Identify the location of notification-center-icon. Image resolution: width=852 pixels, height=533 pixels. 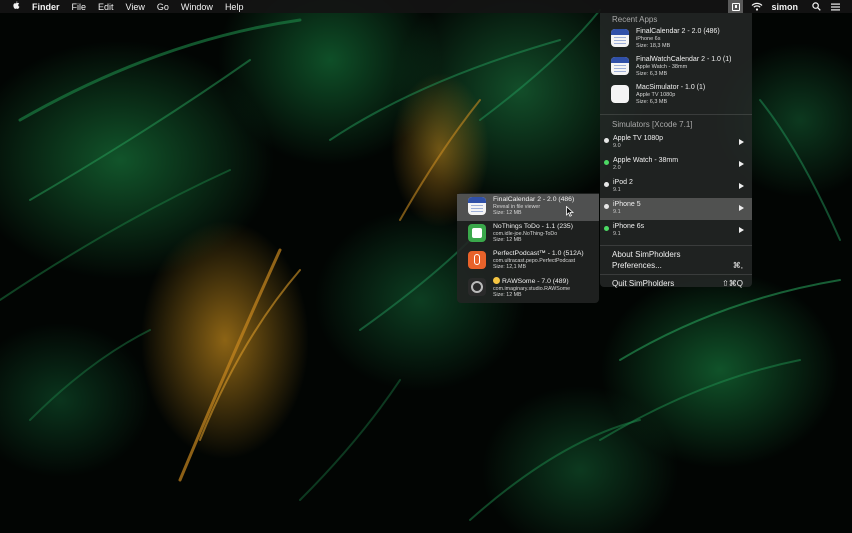
(835, 7).